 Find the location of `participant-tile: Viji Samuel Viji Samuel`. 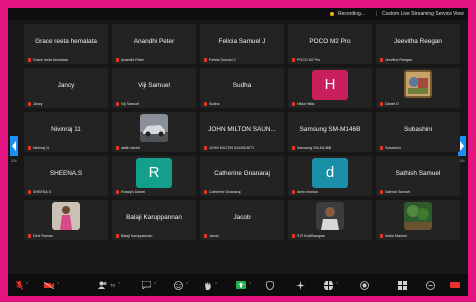

participant-tile: Viji Samuel Viji Samuel is located at coordinates (154, 88).